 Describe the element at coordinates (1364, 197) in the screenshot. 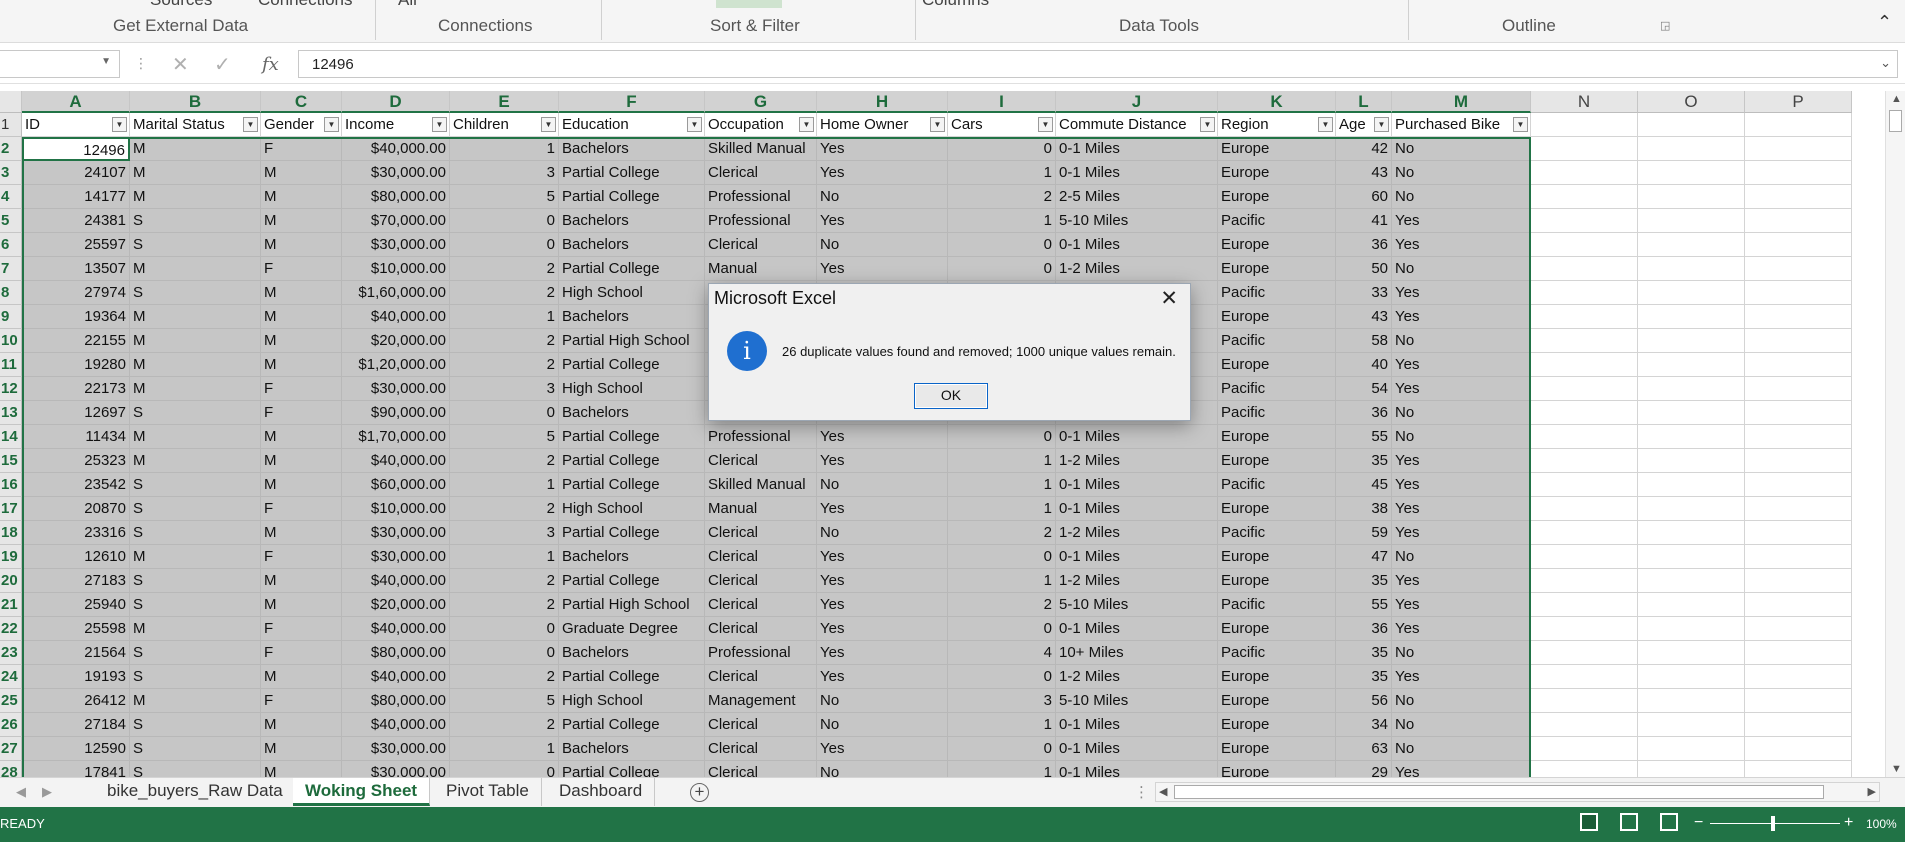

I see `cell: 60` at that location.